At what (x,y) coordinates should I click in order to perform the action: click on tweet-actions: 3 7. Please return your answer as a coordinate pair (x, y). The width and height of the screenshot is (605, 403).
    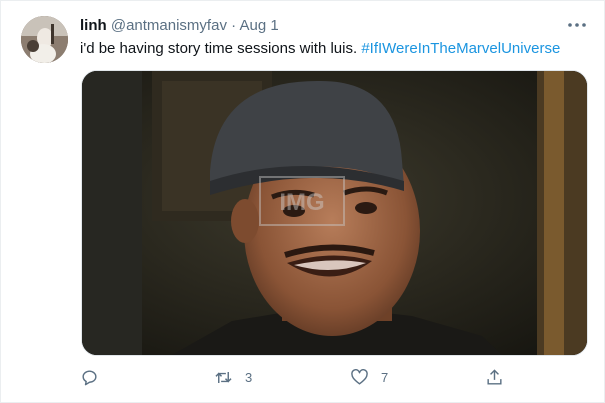
    Looking at the image, I should click on (295, 377).